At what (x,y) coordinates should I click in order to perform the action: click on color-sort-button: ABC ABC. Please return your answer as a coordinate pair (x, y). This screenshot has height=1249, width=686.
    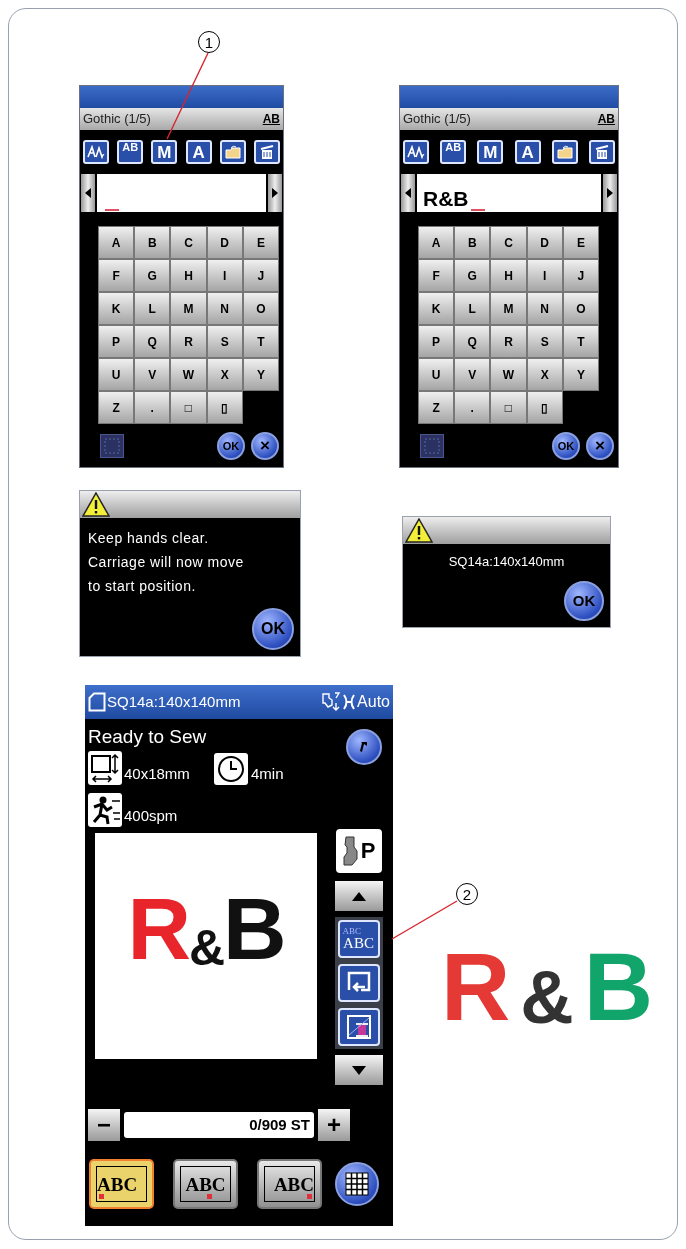
    Looking at the image, I should click on (358, 939).